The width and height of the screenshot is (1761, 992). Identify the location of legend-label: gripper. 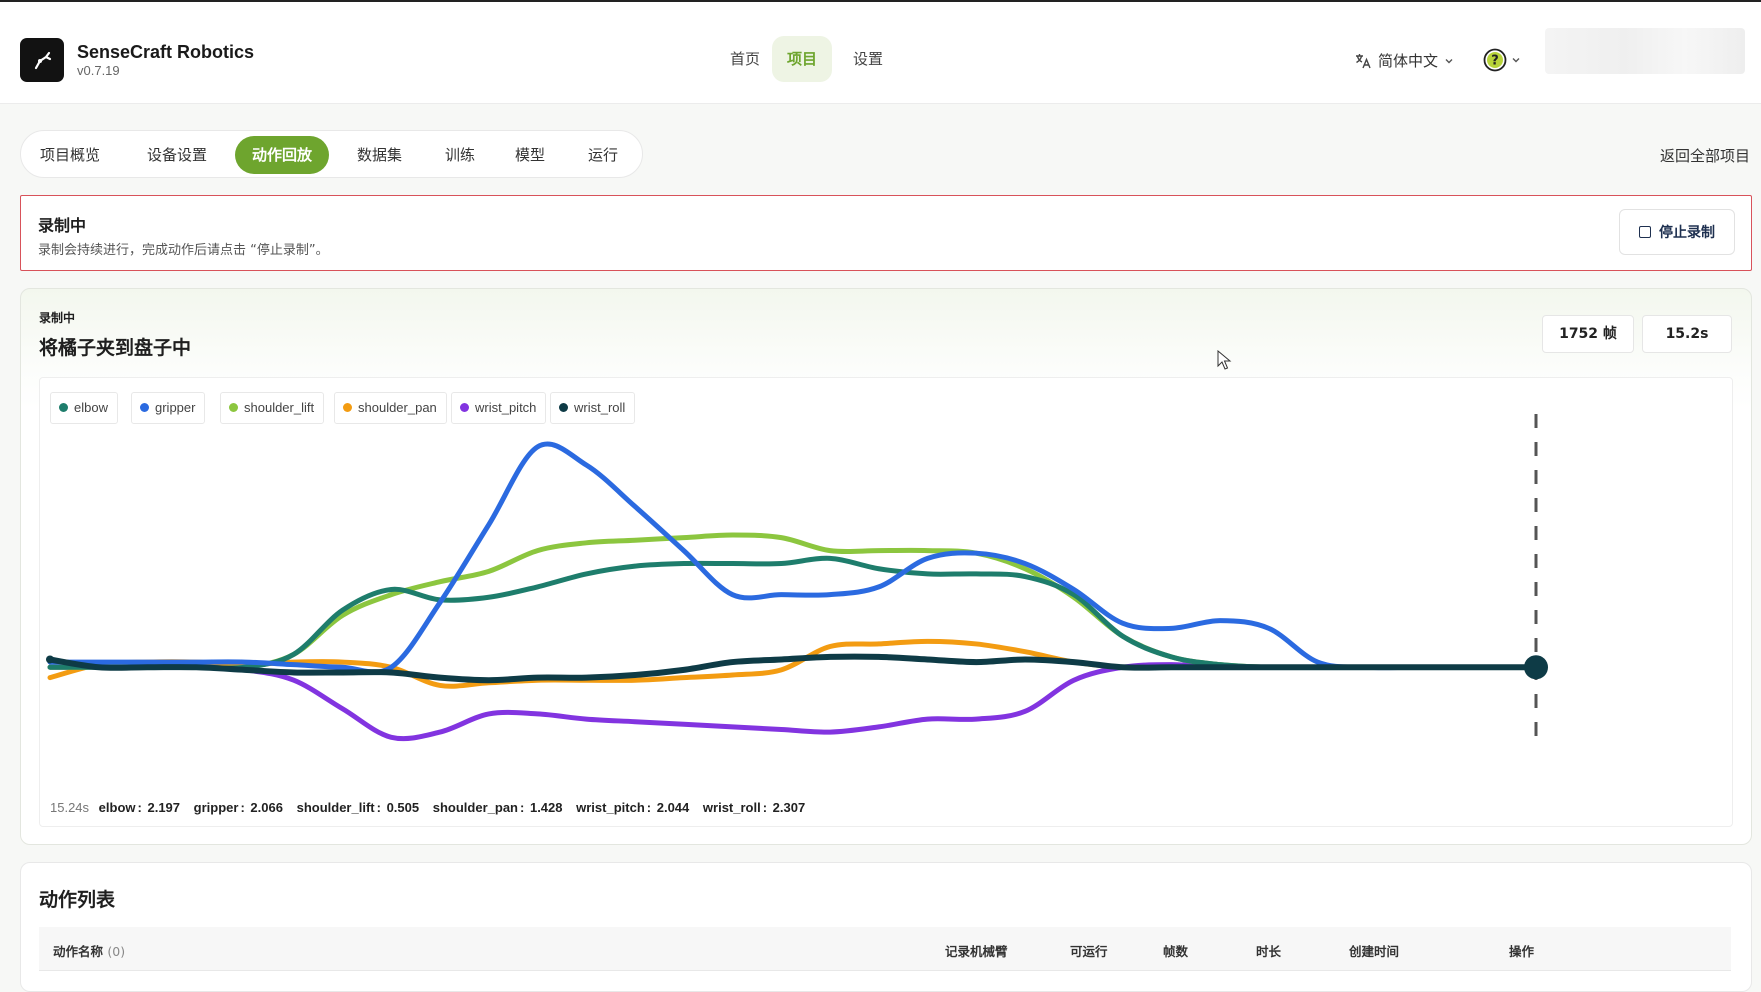
(175, 407).